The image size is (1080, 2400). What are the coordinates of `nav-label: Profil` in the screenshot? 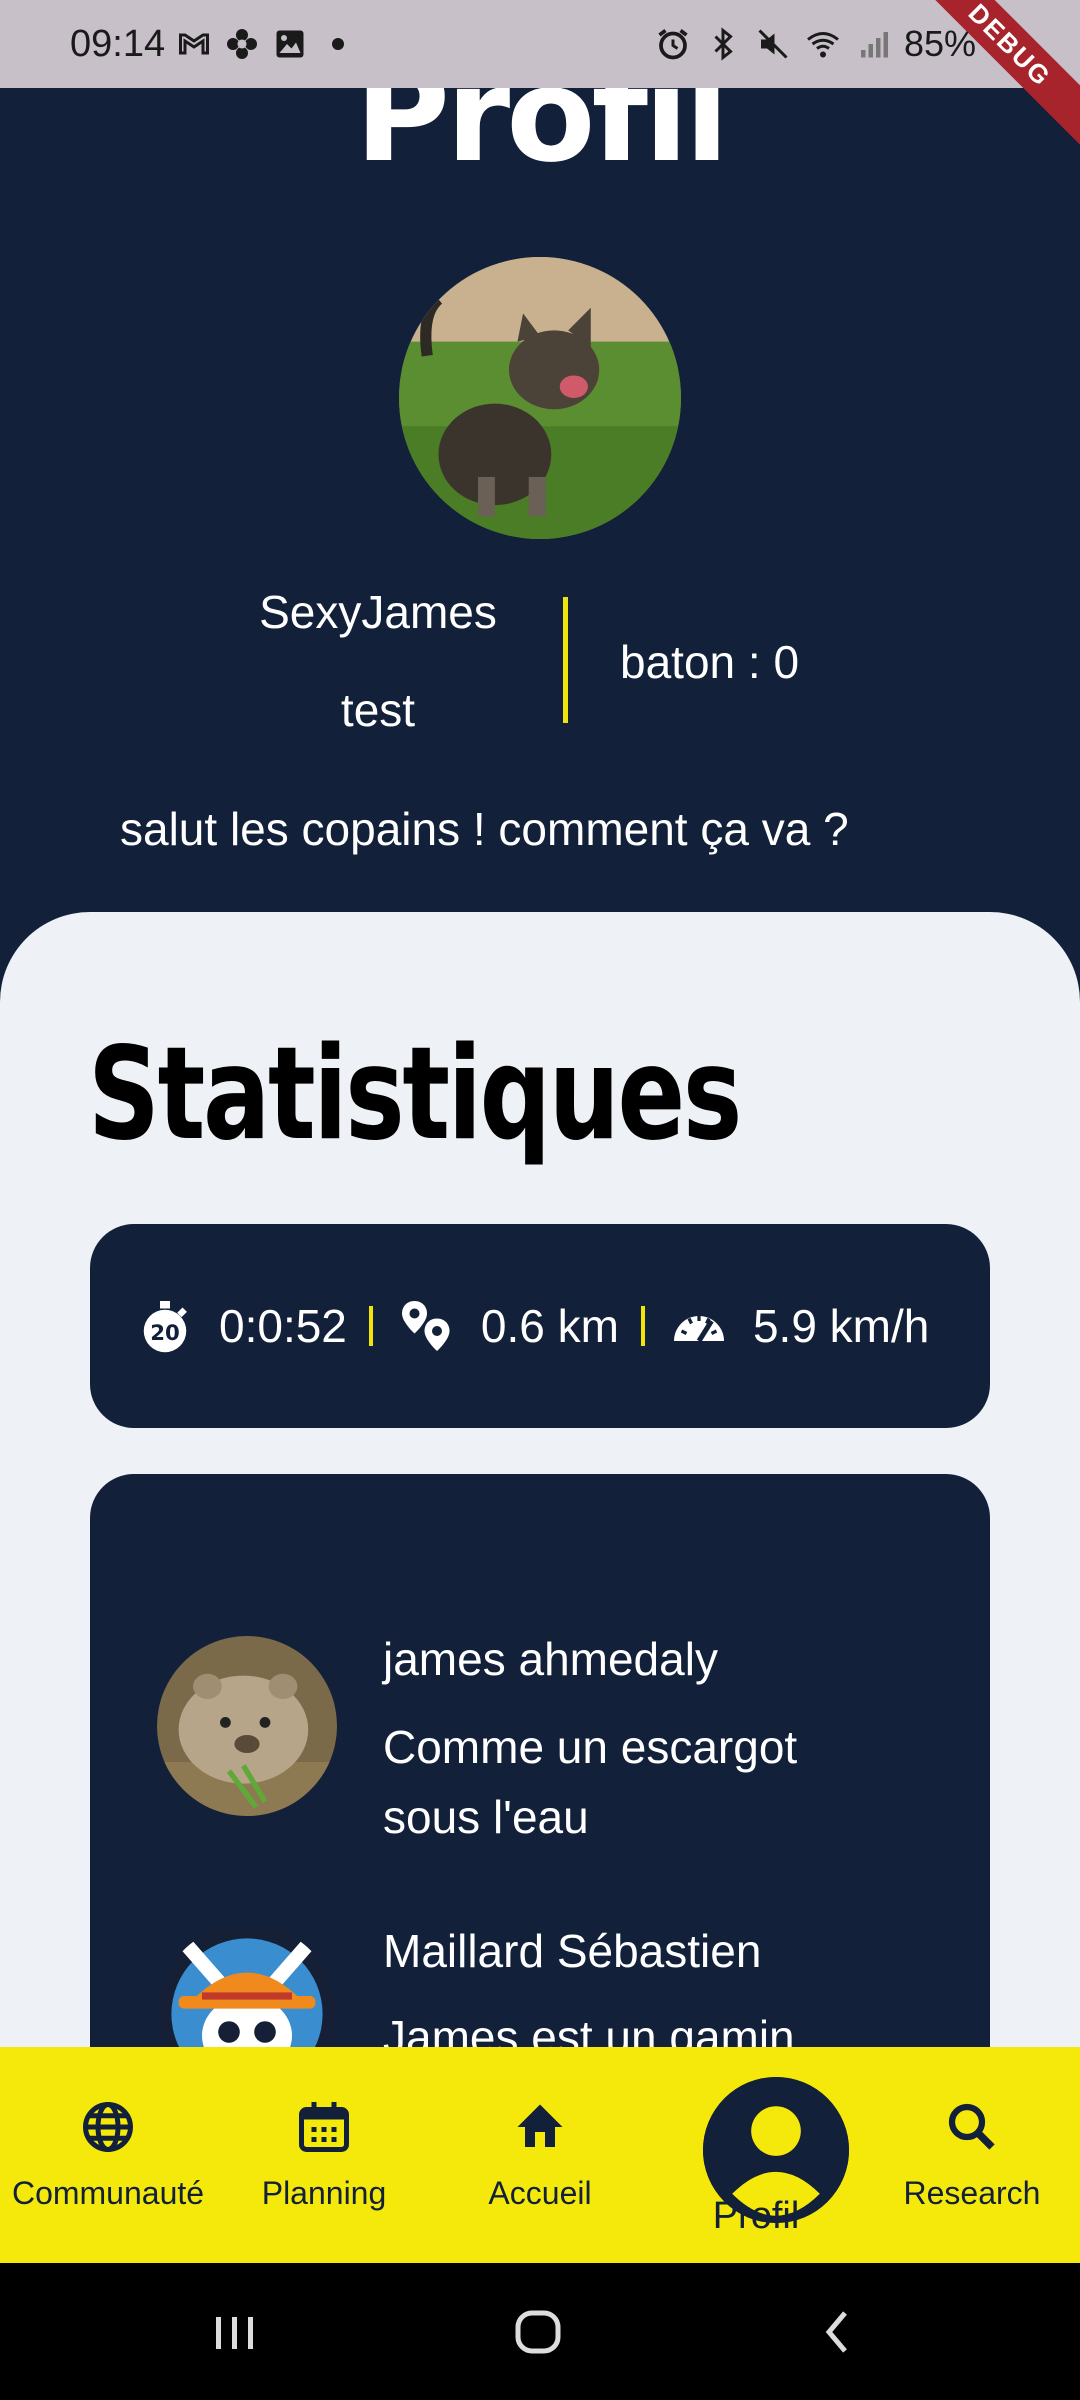 It's located at (756, 2216).